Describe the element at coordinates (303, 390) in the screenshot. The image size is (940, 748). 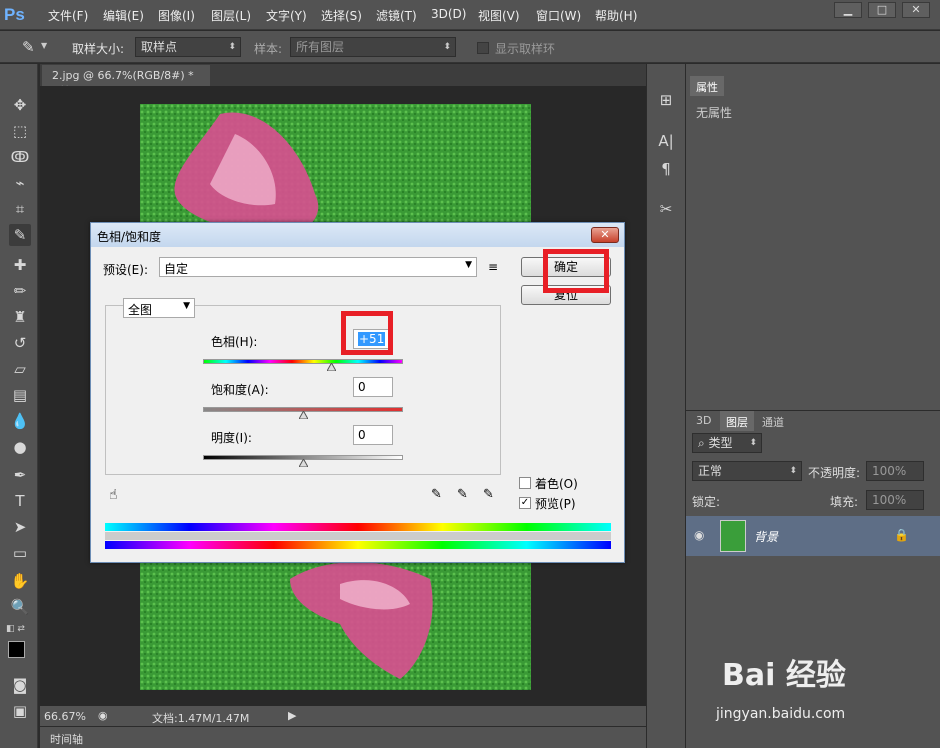
I see `adjust-group` at that location.